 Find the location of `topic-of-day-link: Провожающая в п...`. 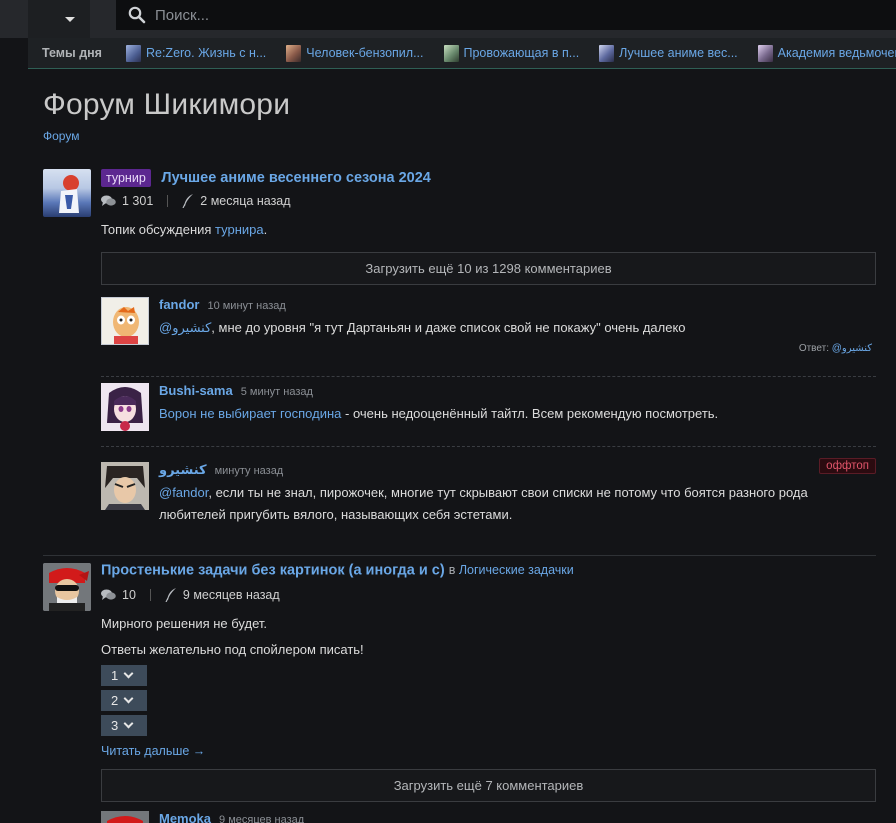

topic-of-day-link: Провожающая в п... is located at coordinates (511, 53).